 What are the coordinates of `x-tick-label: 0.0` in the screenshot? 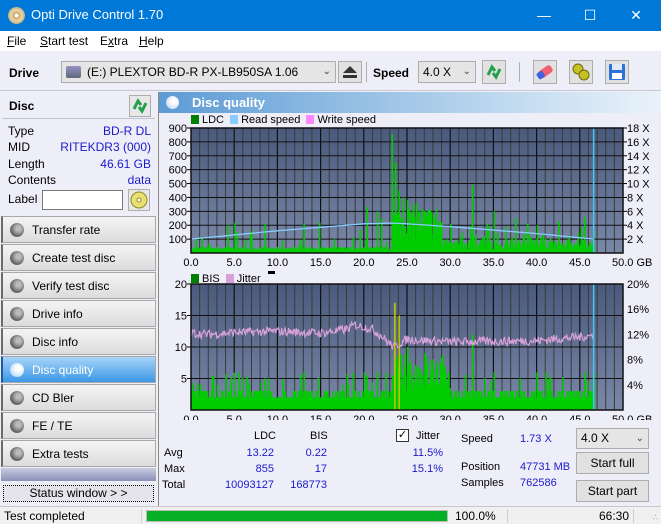 It's located at (190, 263).